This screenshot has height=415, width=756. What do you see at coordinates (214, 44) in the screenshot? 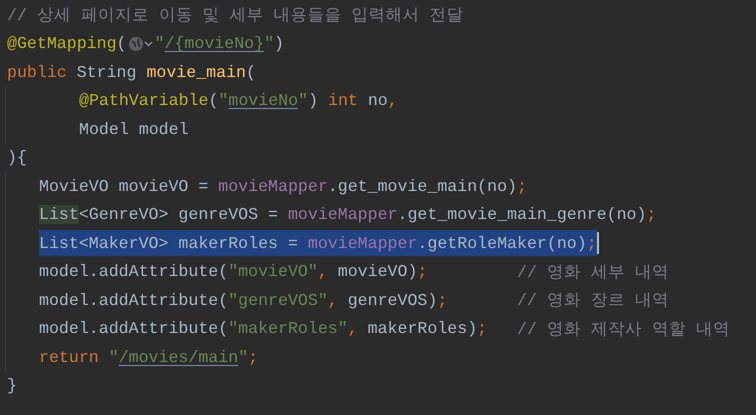
I see `code-token: /{movieNo}` at bounding box center [214, 44].